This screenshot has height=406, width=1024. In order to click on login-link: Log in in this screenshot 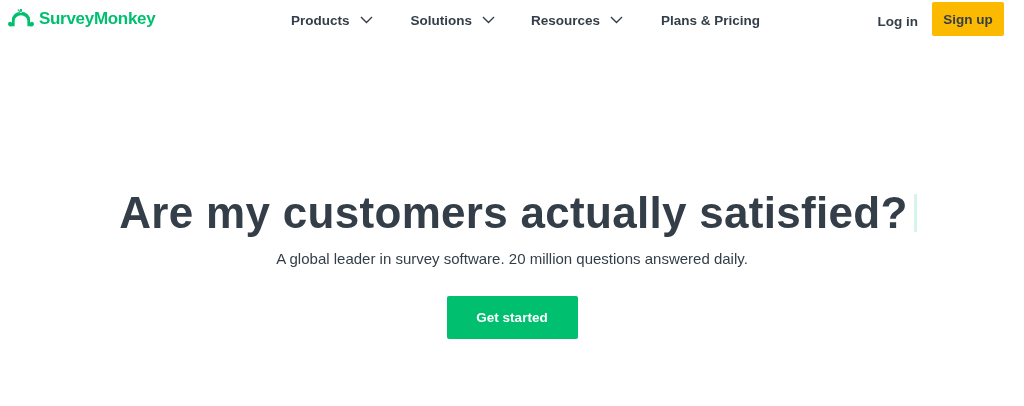, I will do `click(897, 21)`.